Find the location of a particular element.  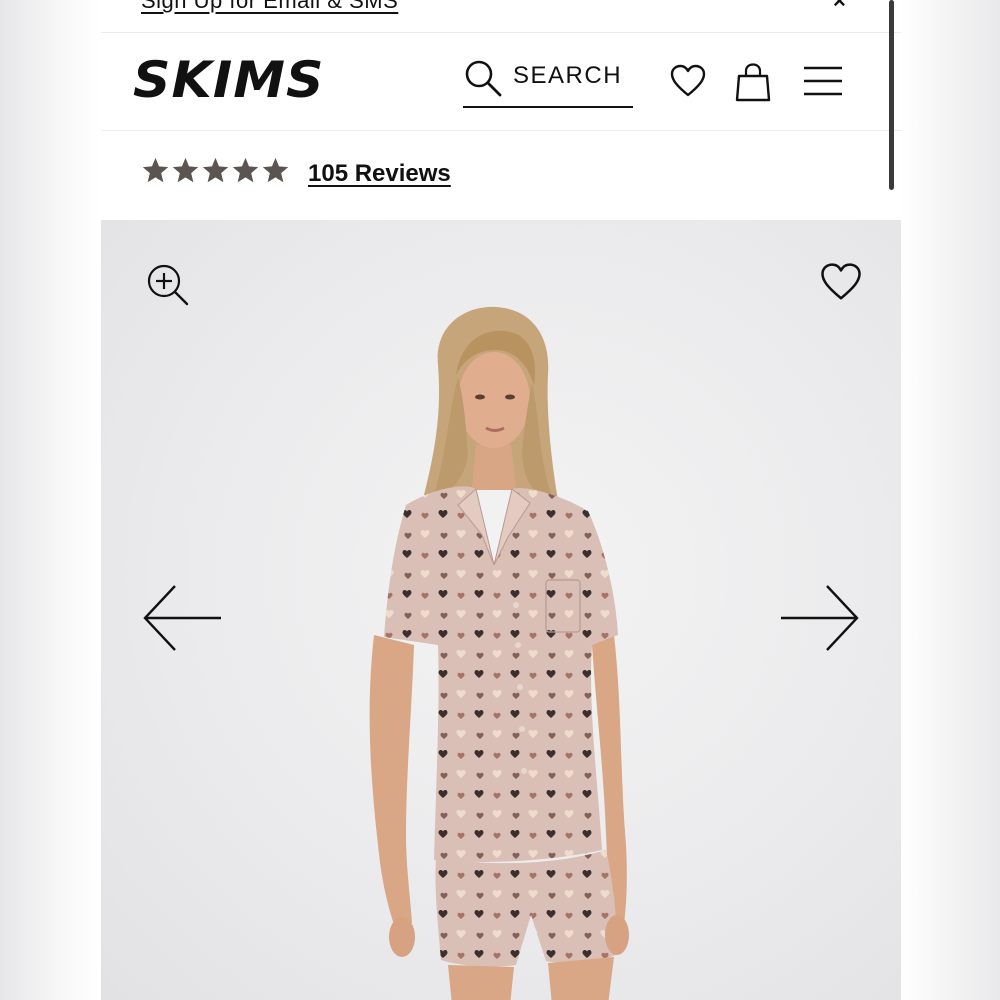

search-label: SEARCH is located at coordinates (568, 75).